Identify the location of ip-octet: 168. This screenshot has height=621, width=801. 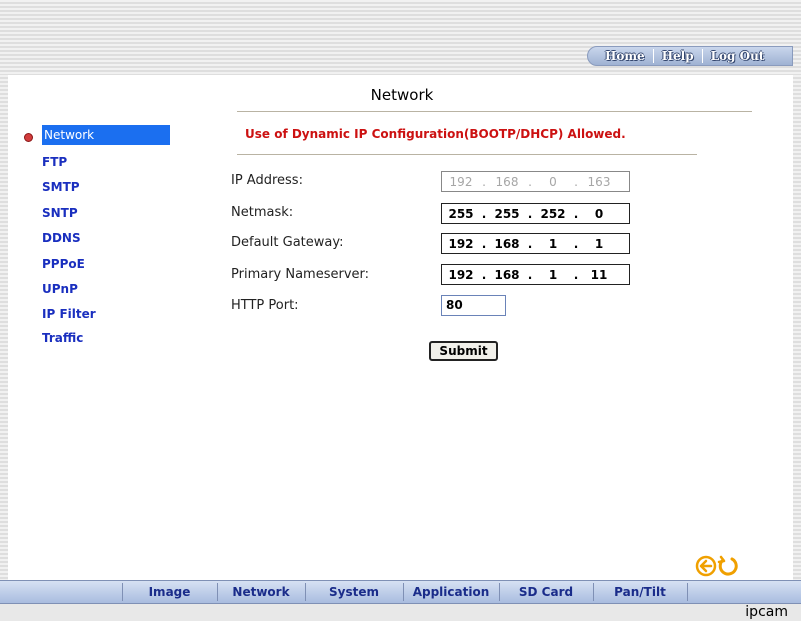
(507, 182).